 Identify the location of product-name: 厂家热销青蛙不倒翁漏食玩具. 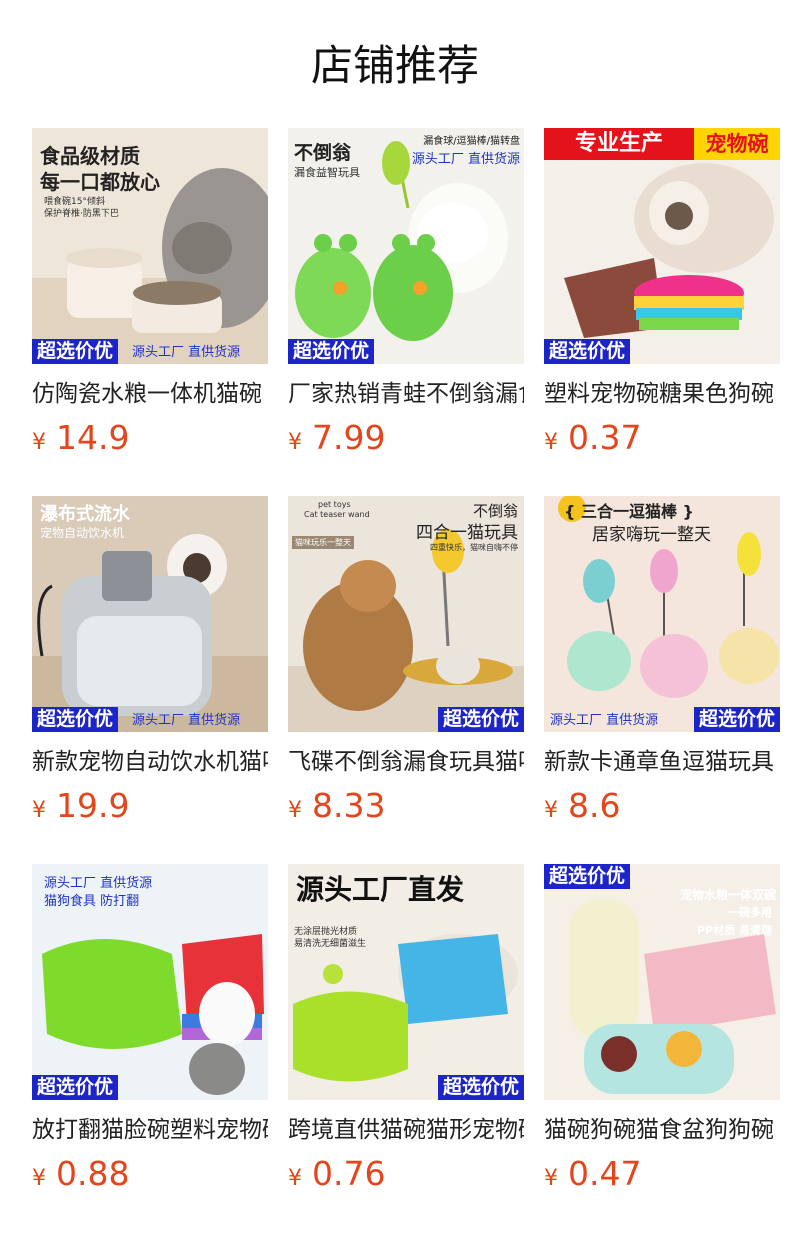
(406, 394).